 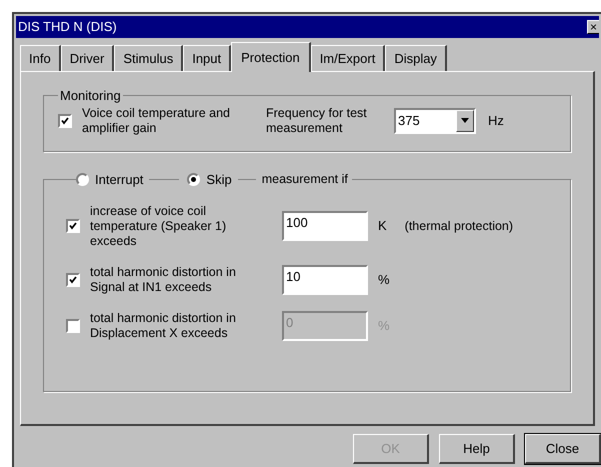 What do you see at coordinates (325, 226) in the screenshot?
I see `threshold-field: 100` at bounding box center [325, 226].